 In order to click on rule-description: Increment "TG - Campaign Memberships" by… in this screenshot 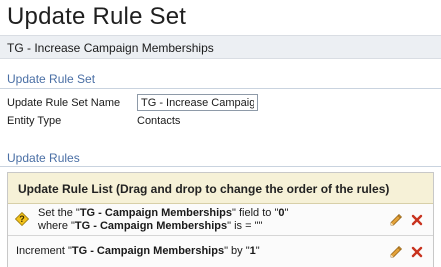, I will do `click(138, 251)`.